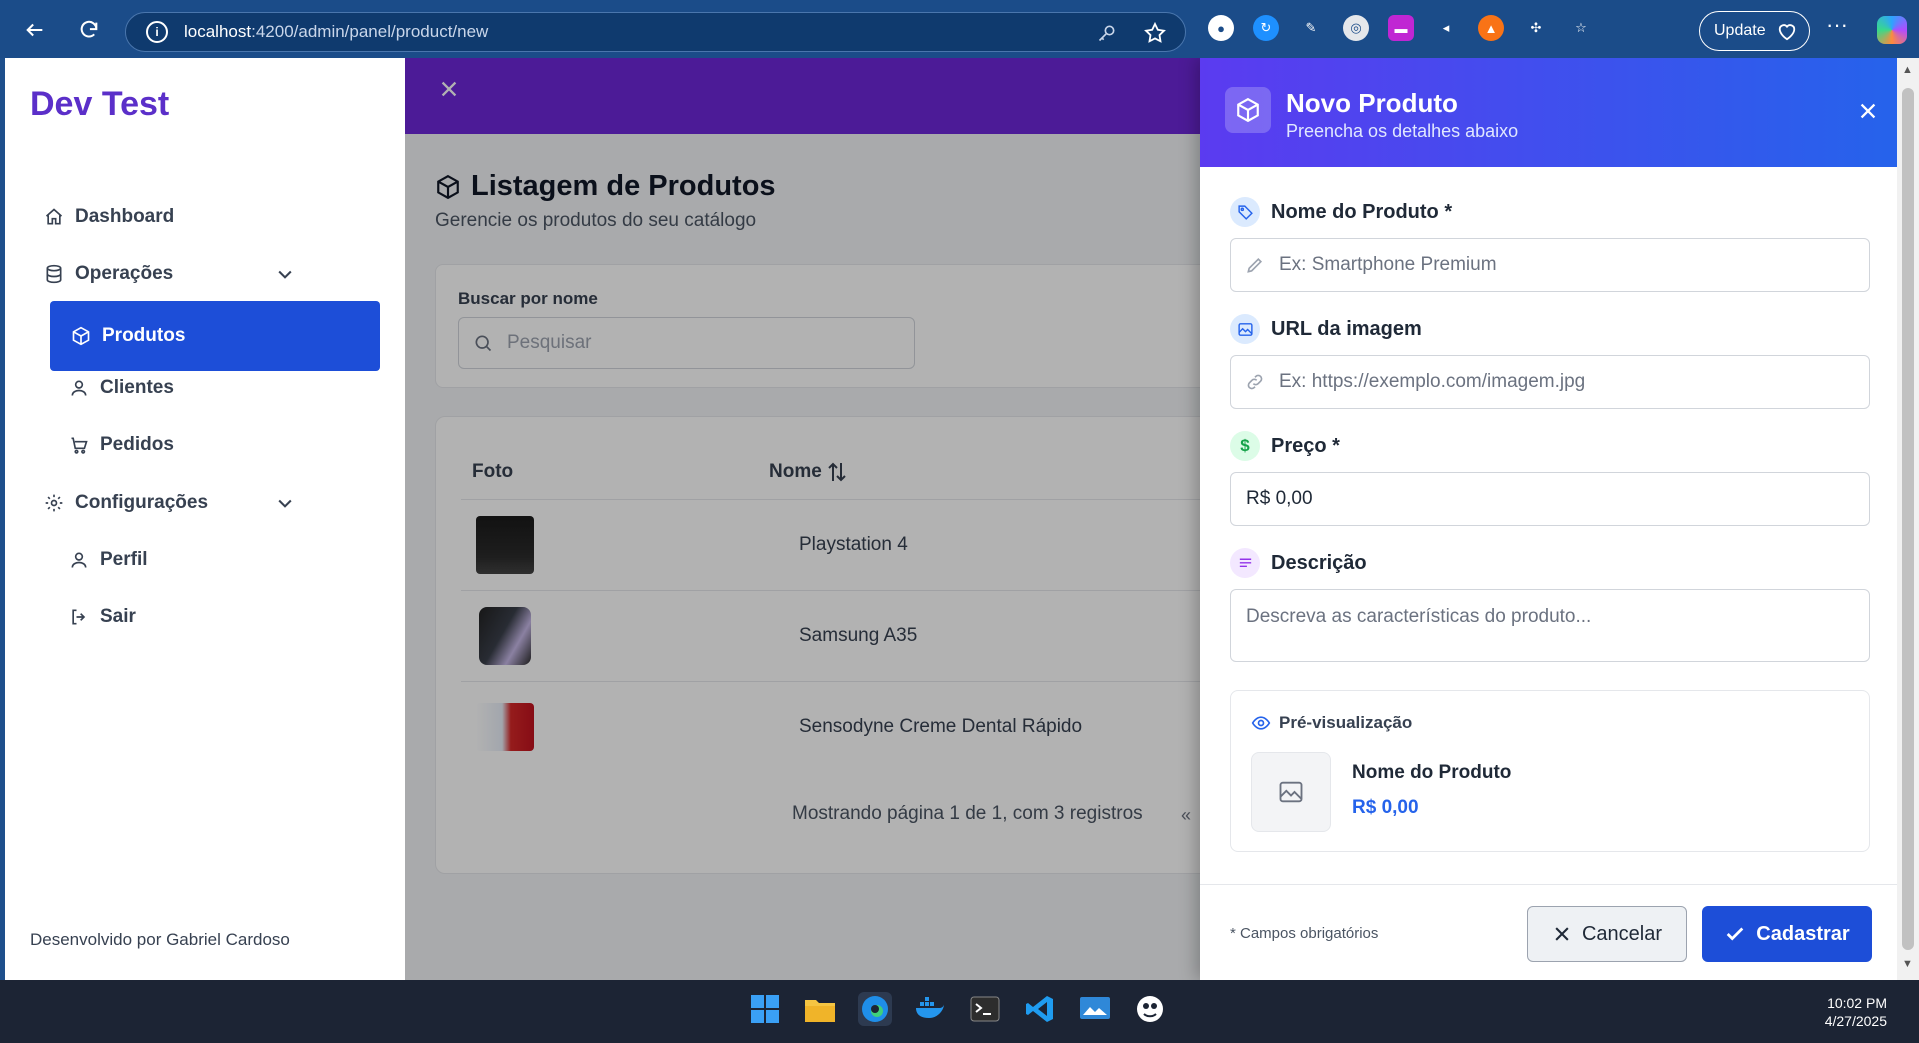 The height and width of the screenshot is (1043, 1919). I want to click on terminal-icon, so click(985, 1009).